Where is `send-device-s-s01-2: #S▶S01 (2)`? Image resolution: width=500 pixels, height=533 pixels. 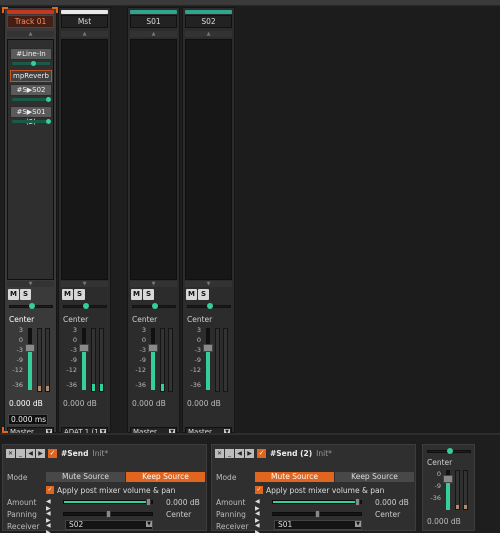
send-device-s-s01-2: #S▶S01 (2) is located at coordinates (31, 116).